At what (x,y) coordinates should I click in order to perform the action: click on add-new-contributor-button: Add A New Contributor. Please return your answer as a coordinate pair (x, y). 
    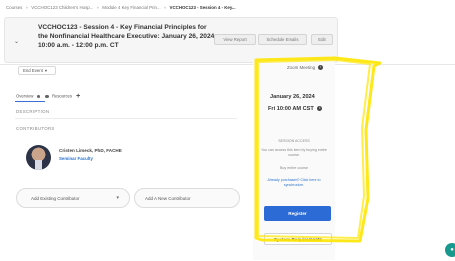
    Looking at the image, I should click on (187, 198).